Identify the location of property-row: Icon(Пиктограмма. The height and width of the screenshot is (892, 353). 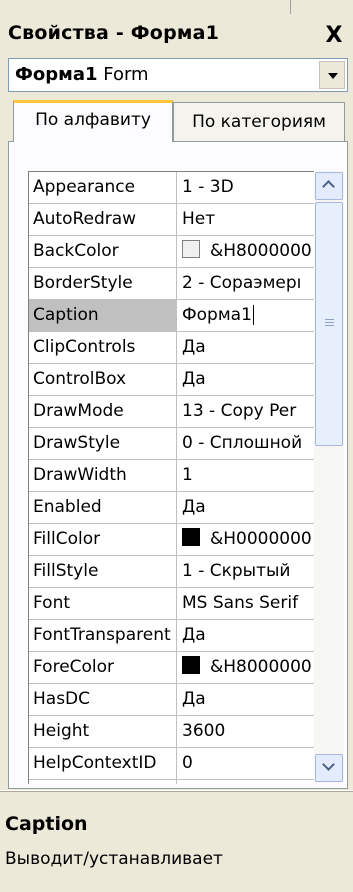
(172, 782).